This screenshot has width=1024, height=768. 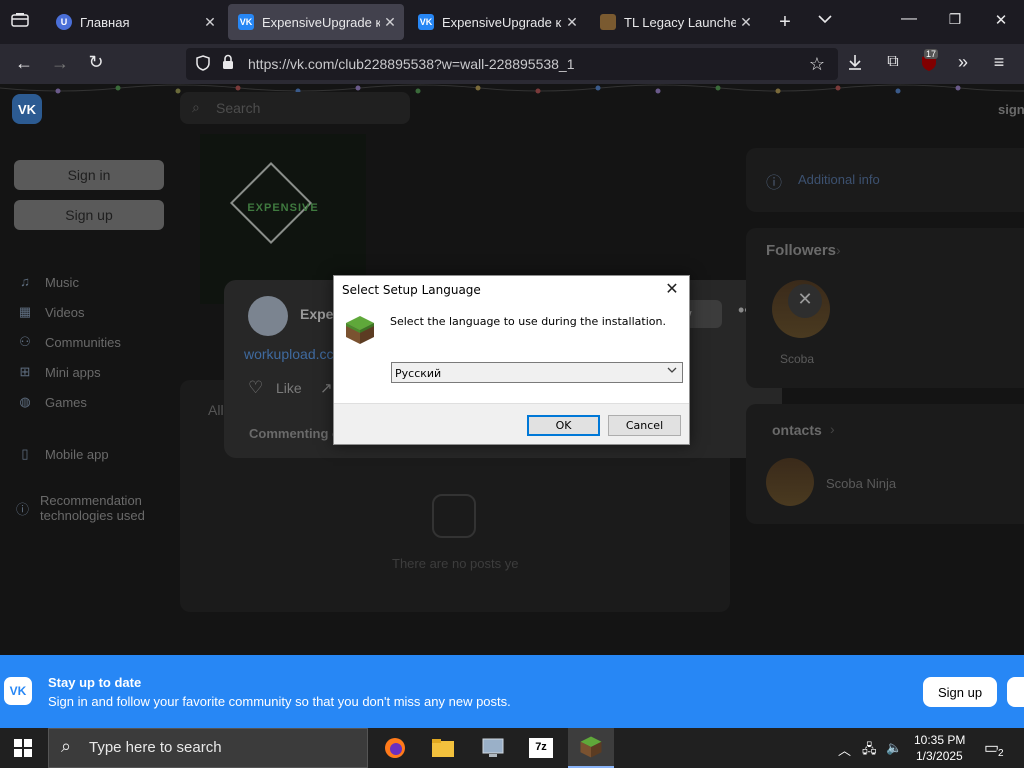 I want to click on communities-icon: ⚇, so click(x=25, y=341).